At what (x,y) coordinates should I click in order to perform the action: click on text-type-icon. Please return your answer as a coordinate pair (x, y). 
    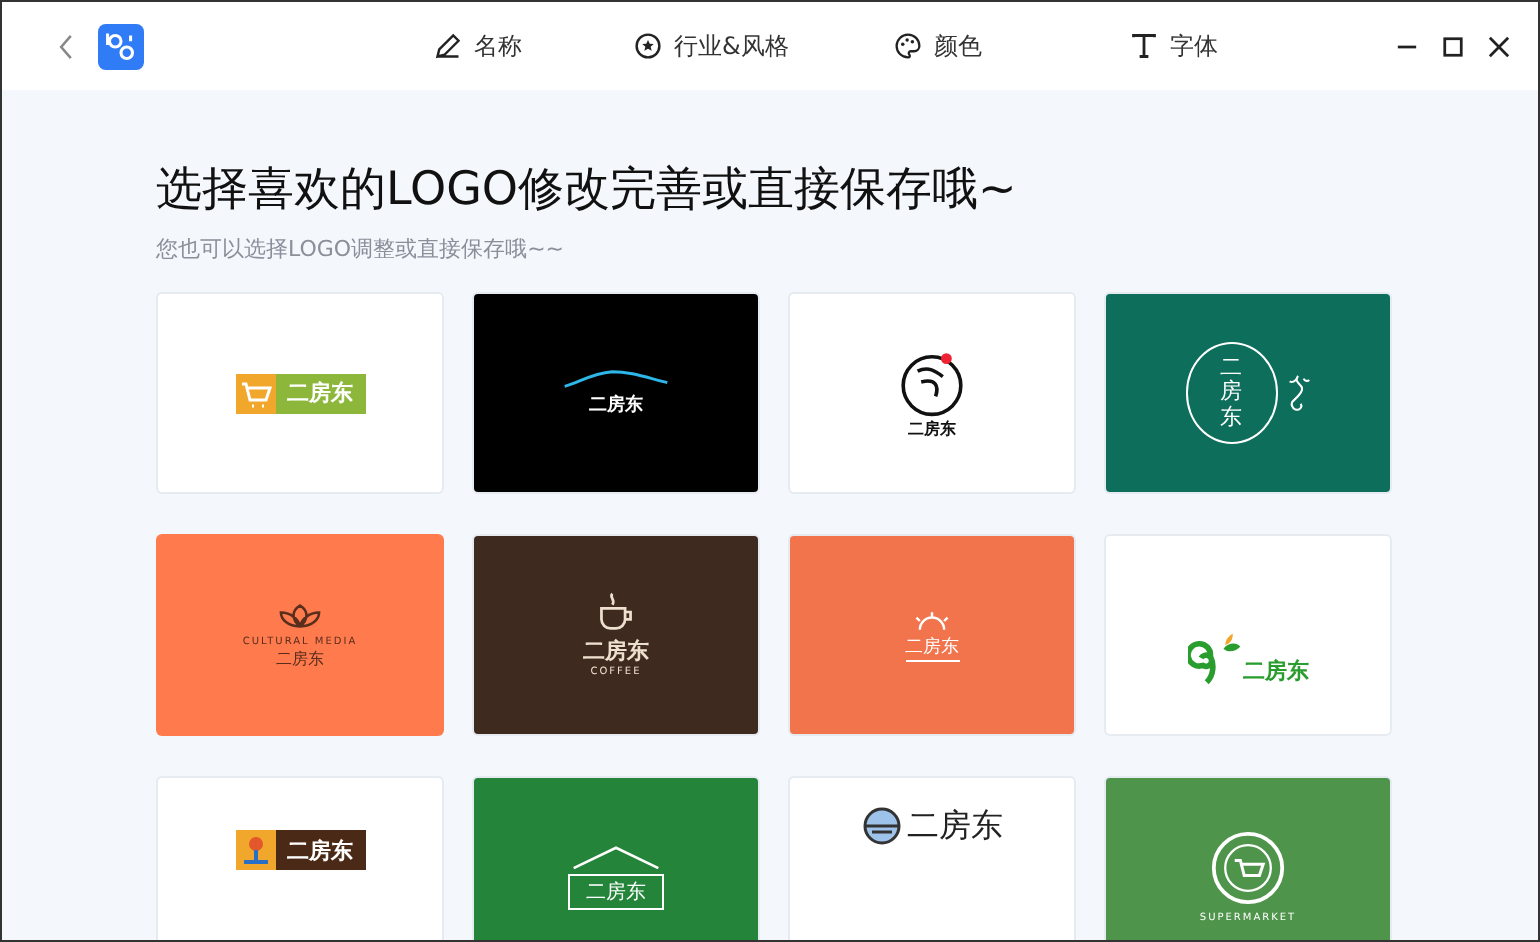
    Looking at the image, I should click on (1144, 46).